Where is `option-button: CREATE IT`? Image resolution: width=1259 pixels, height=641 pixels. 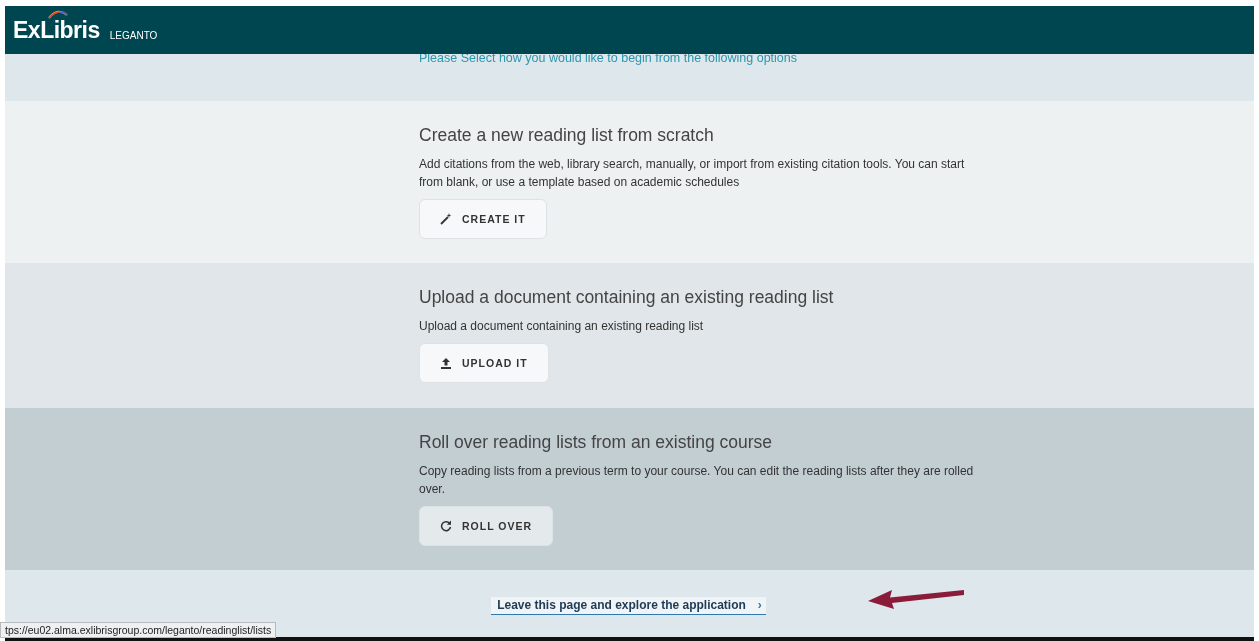
option-button: CREATE IT is located at coordinates (483, 219).